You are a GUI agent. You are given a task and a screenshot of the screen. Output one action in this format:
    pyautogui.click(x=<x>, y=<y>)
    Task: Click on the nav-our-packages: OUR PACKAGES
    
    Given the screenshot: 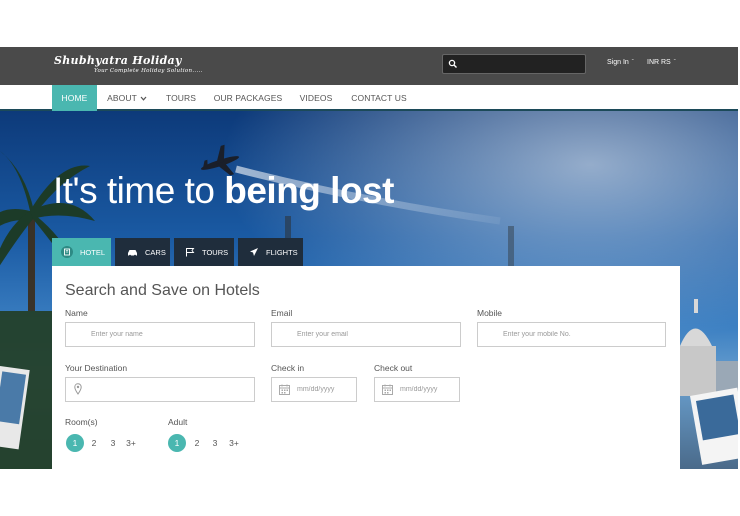 What is the action you would take?
    pyautogui.click(x=248, y=98)
    